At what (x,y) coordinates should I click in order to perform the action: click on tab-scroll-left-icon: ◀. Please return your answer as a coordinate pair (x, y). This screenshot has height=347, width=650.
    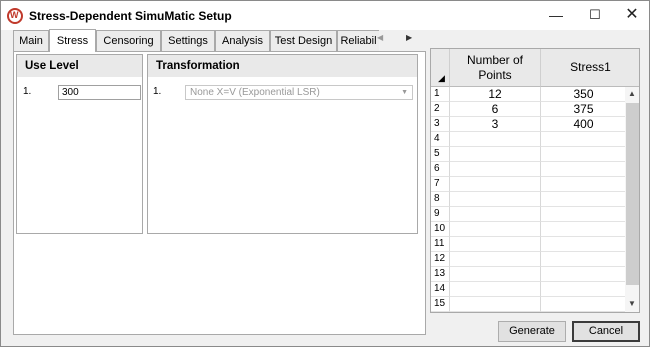
    Looking at the image, I should click on (380, 37).